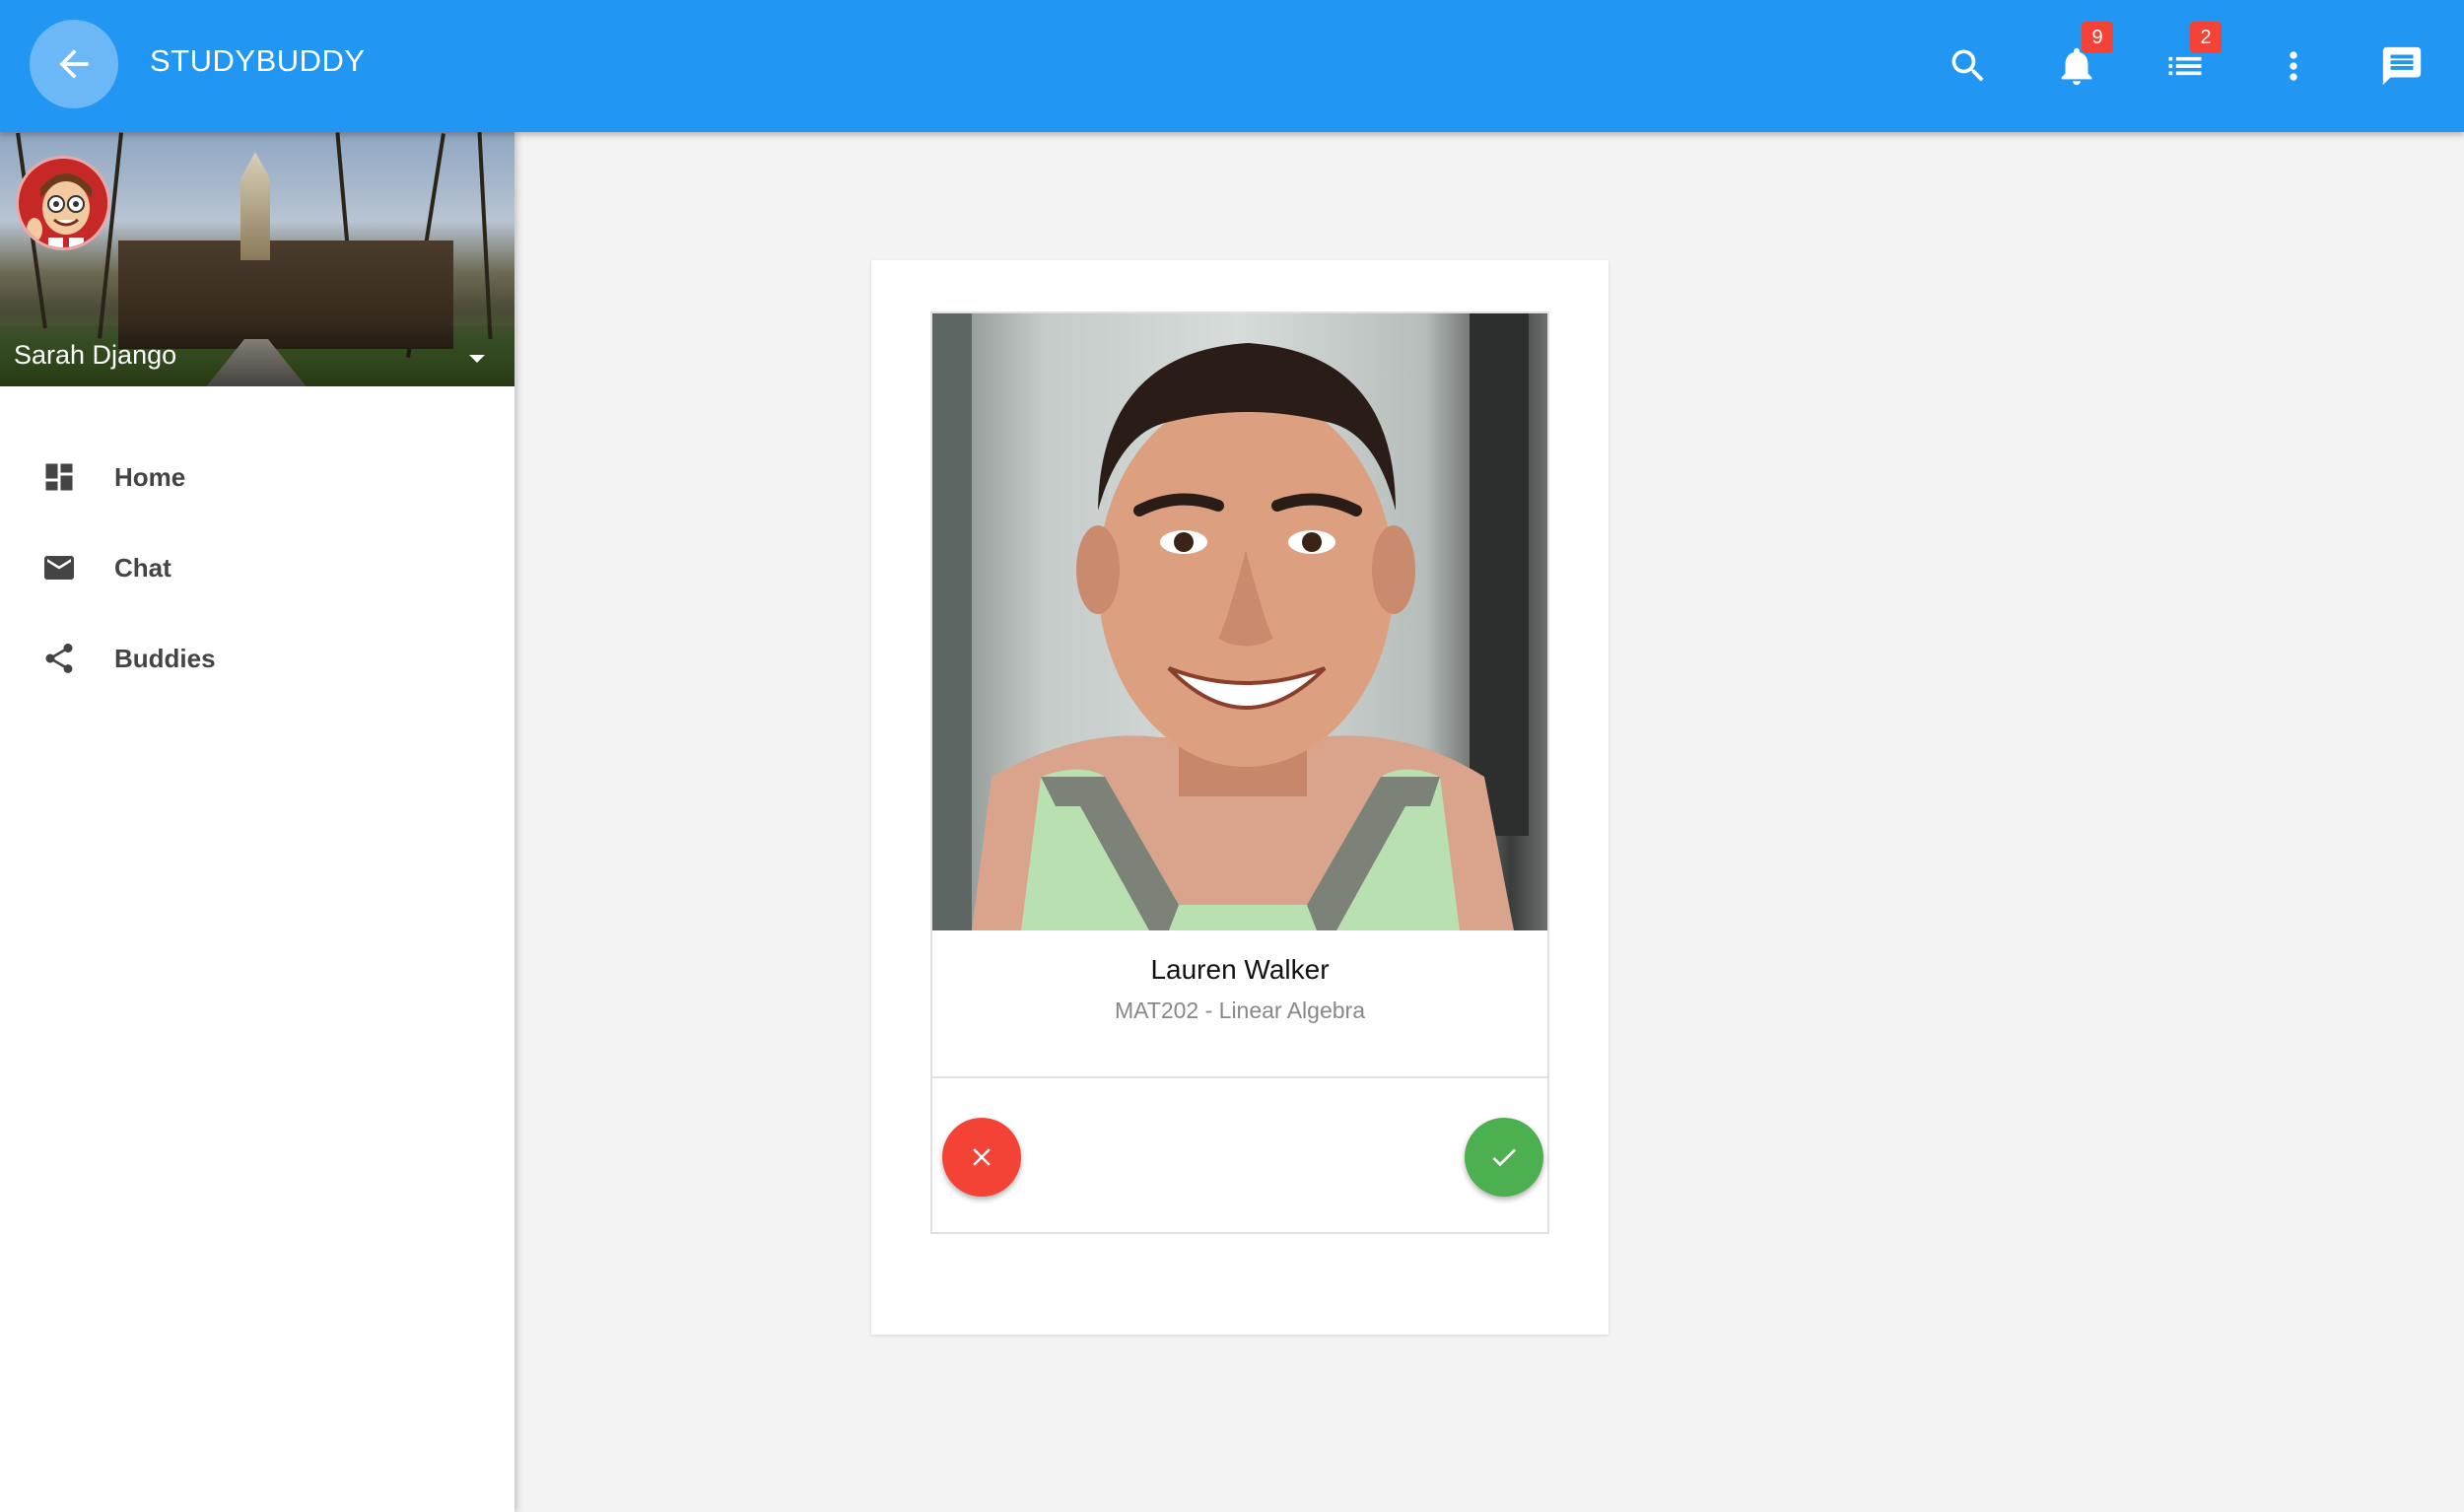  I want to click on sidebar-item-buddies: Buddies, so click(257, 659).